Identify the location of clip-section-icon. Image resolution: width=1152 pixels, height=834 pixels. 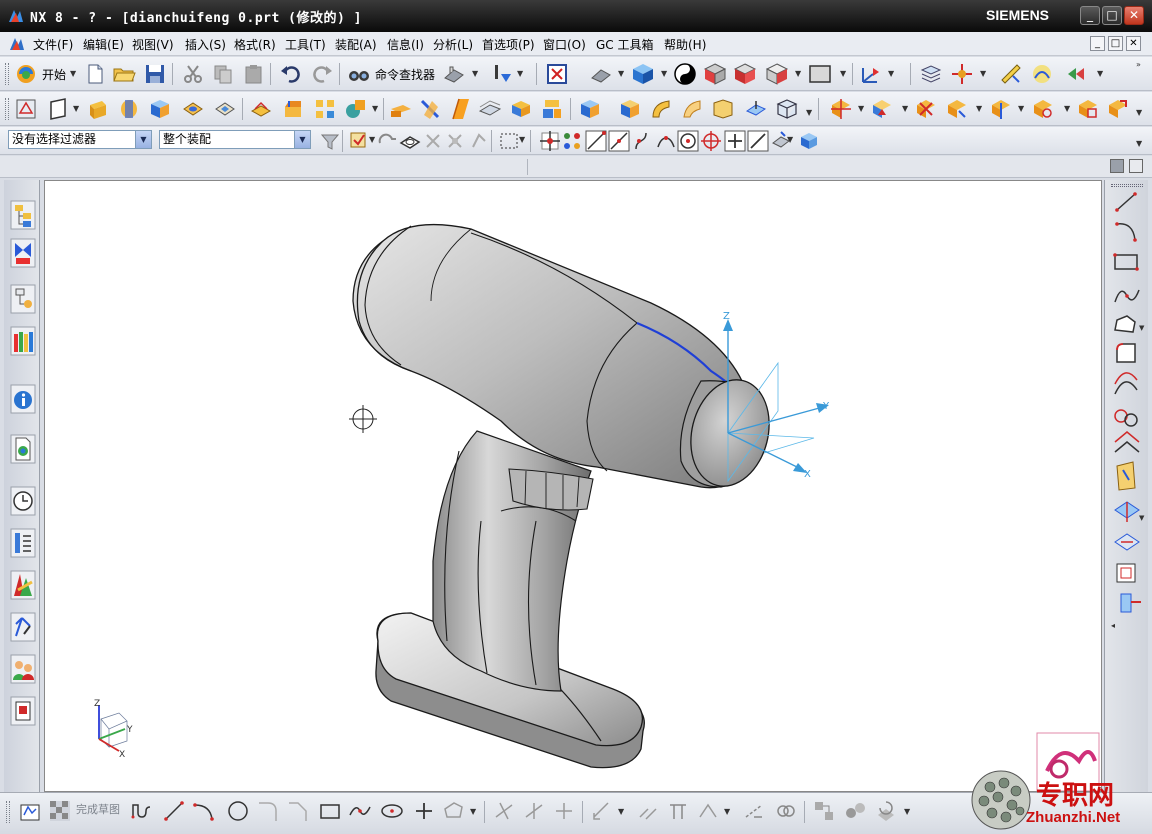
(745, 74).